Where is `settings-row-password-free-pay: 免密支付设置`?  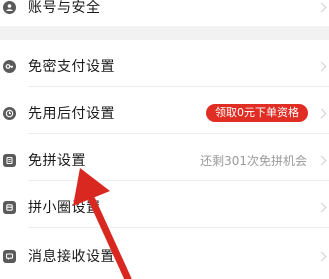 settings-row-password-free-pay: 免密支付设置 is located at coordinates (164, 66).